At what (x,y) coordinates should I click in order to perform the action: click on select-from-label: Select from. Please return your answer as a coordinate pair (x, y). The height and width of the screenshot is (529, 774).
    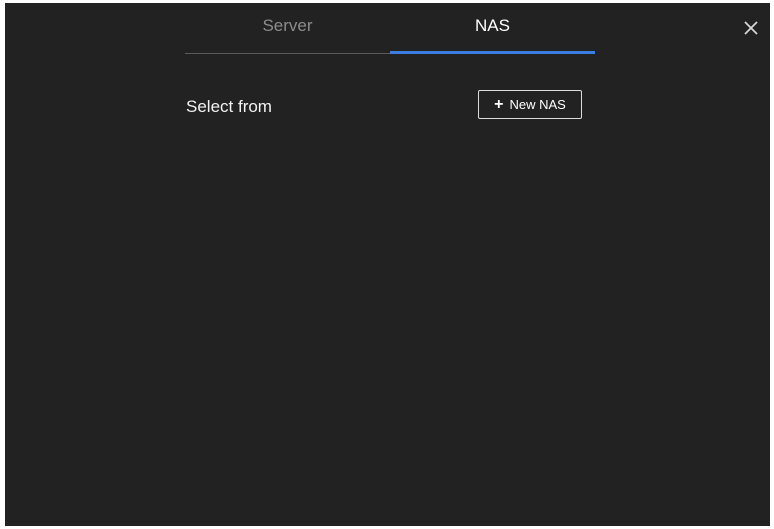
    Looking at the image, I should click on (229, 106).